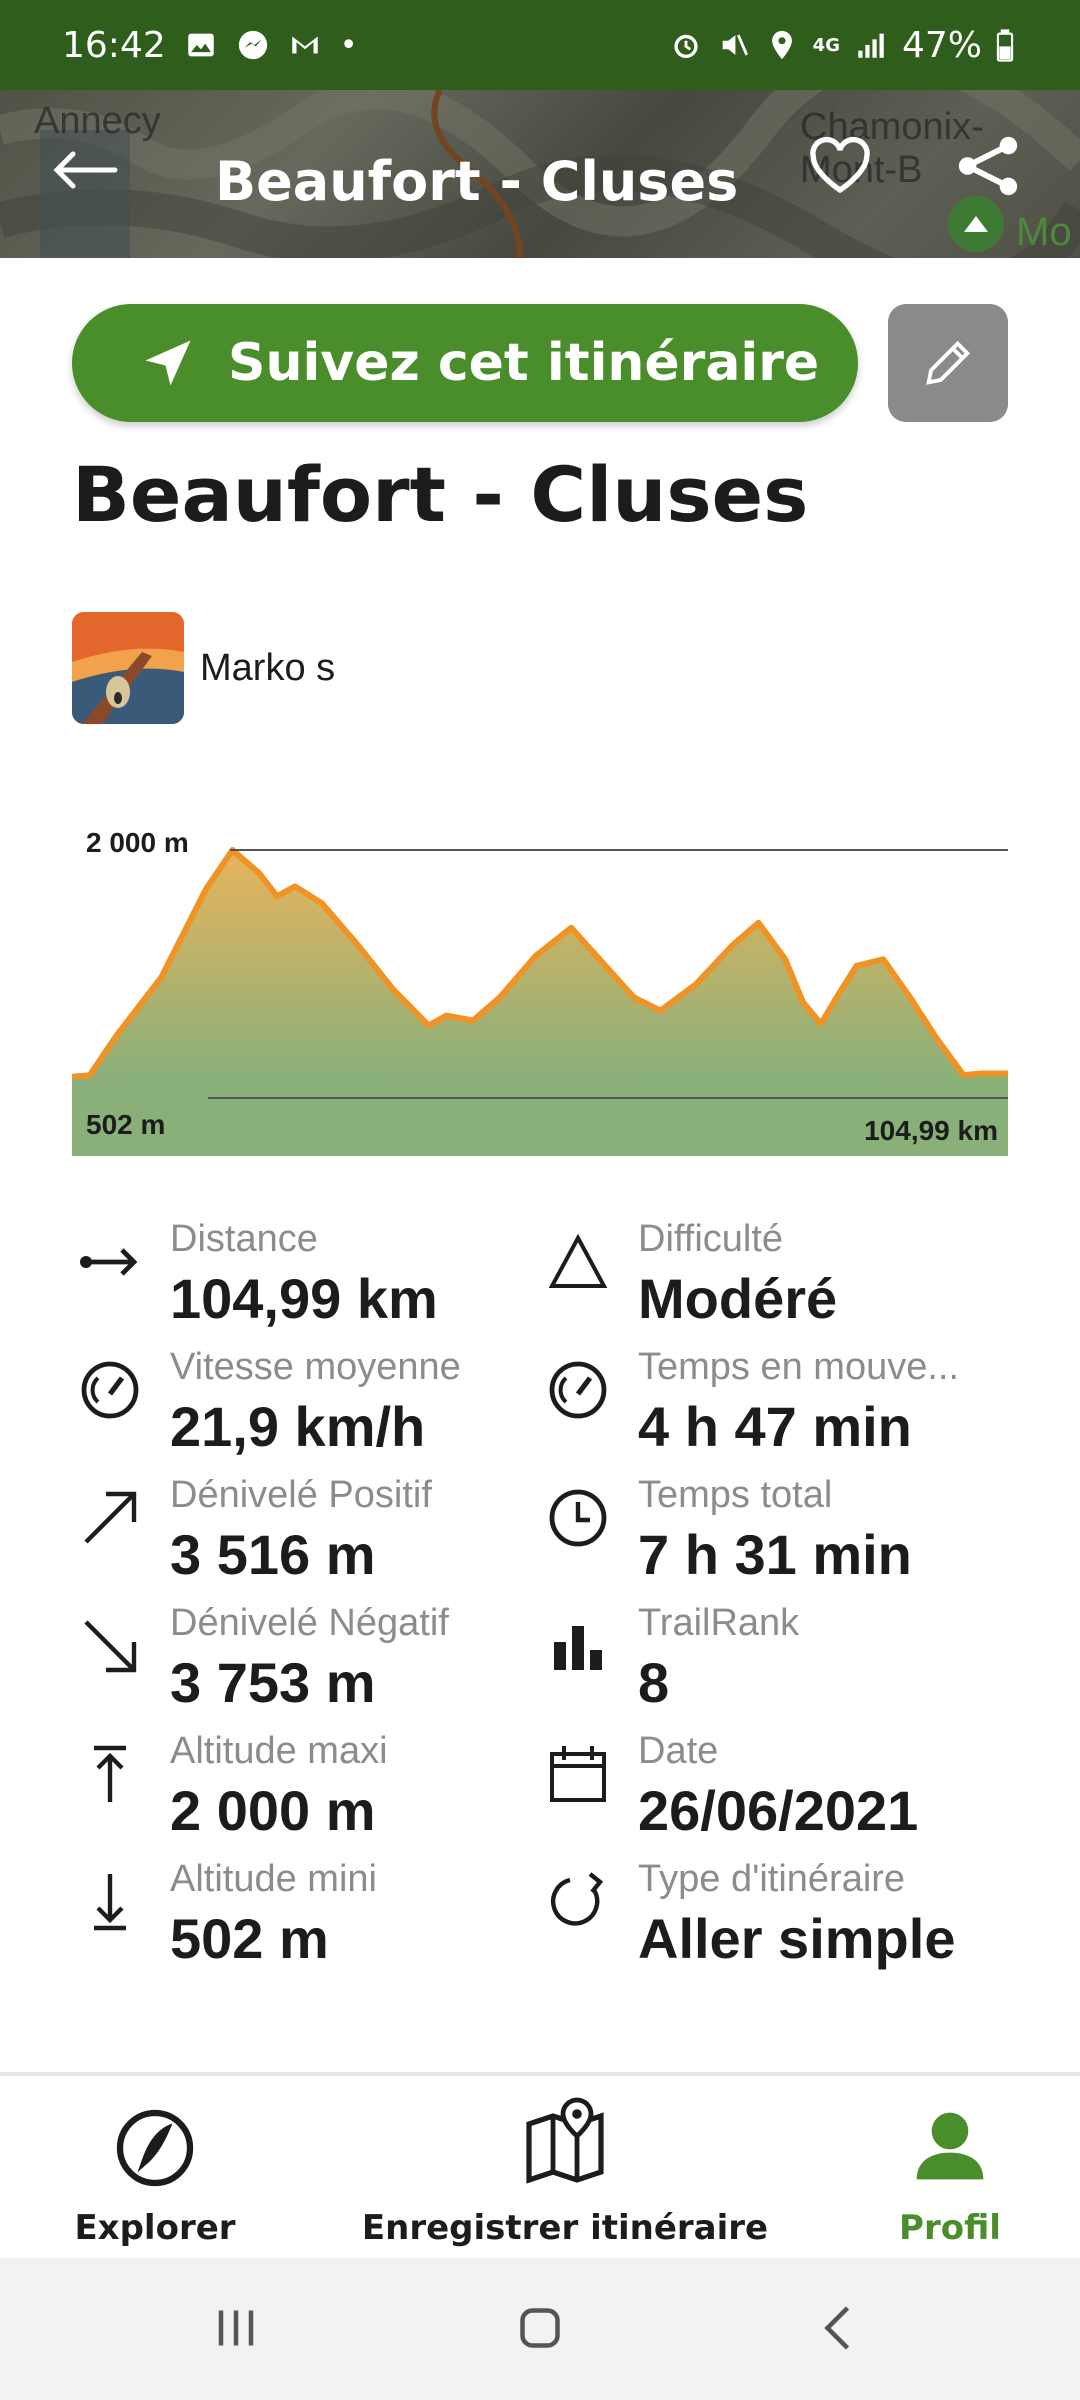 Image resolution: width=1080 pixels, height=2400 pixels. What do you see at coordinates (738, 1298) in the screenshot?
I see `stat-value: Modéré` at bounding box center [738, 1298].